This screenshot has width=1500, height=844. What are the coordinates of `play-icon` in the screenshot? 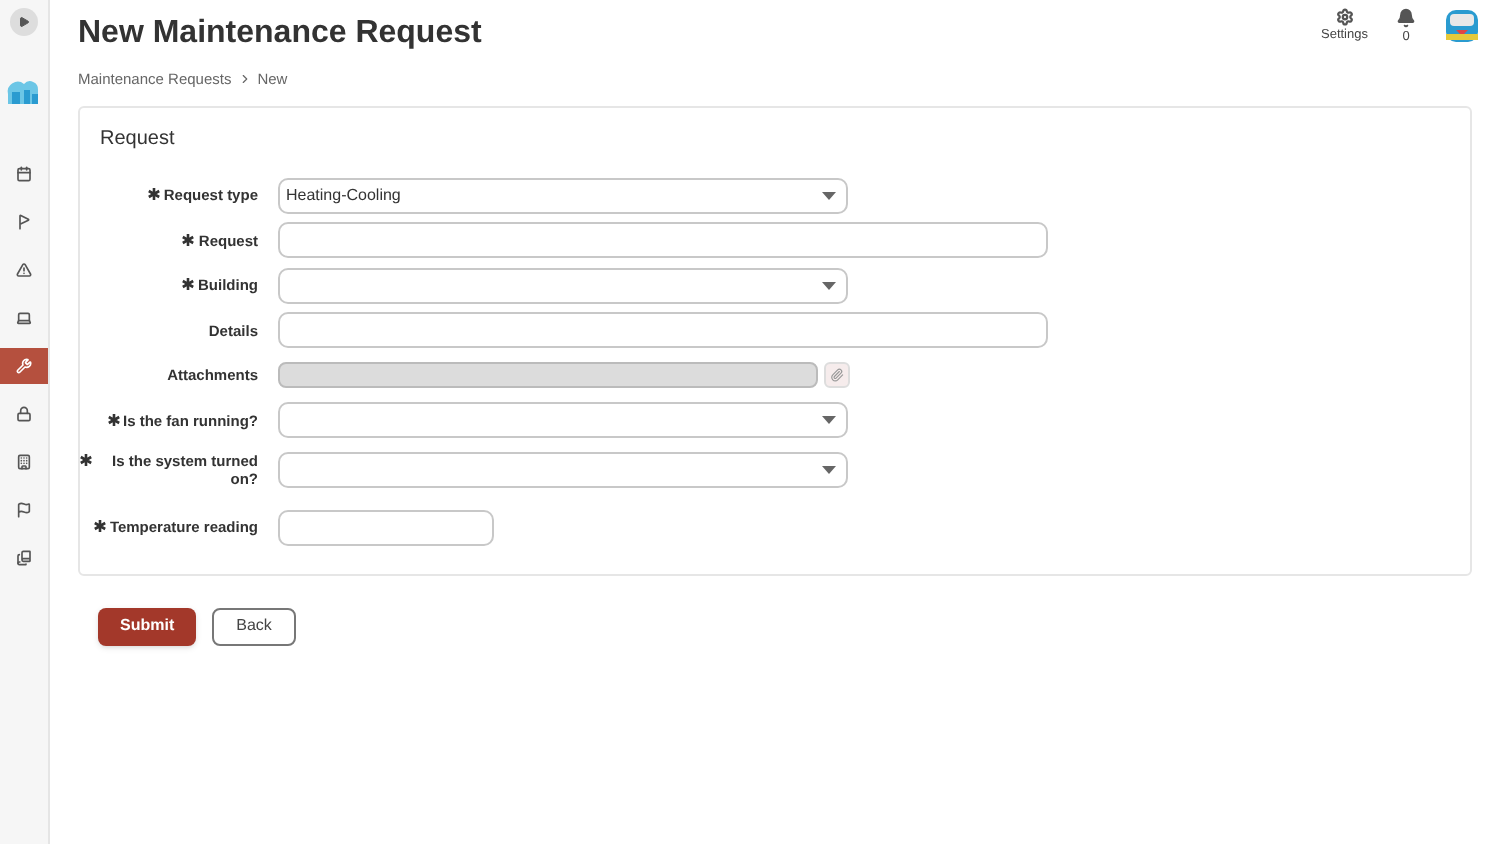 It's located at (24, 22).